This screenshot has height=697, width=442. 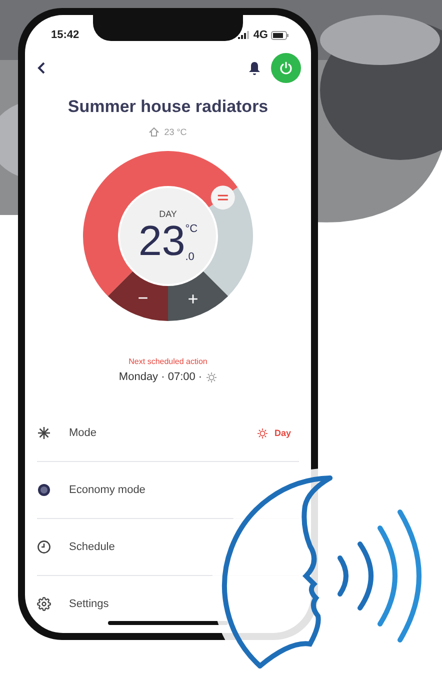 I want to click on power-icon, so click(x=286, y=68).